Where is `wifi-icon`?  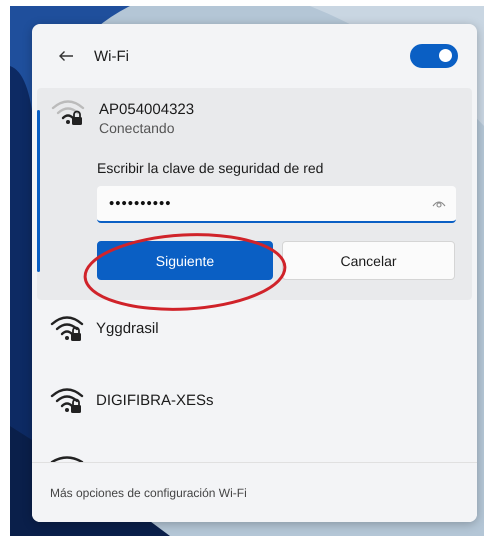
wifi-icon is located at coordinates (67, 459).